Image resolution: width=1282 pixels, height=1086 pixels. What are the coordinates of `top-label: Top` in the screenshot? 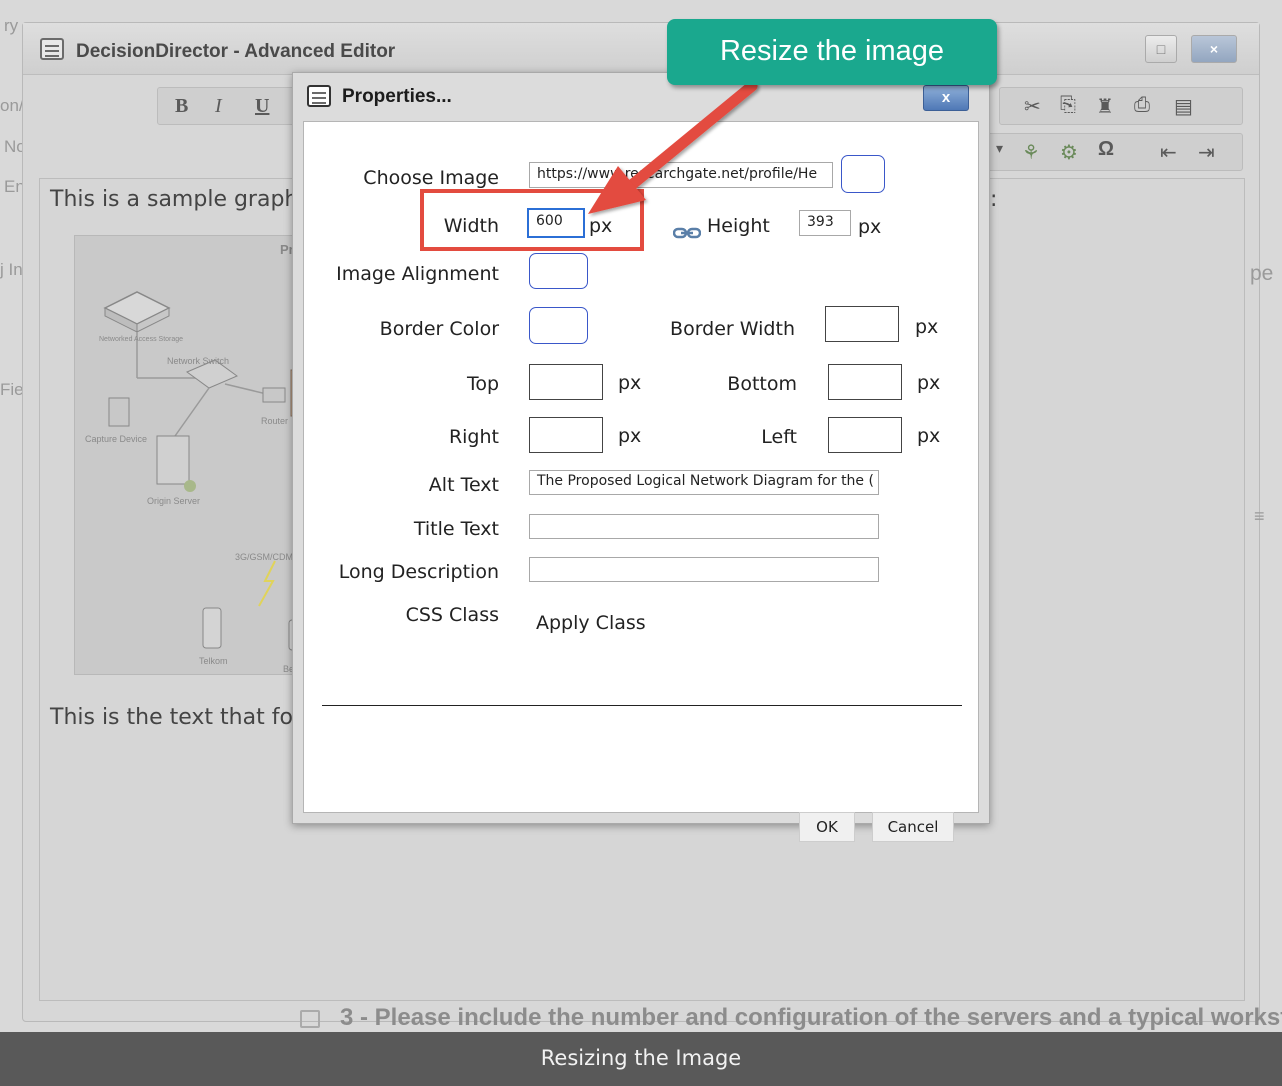 It's located at (482, 384).